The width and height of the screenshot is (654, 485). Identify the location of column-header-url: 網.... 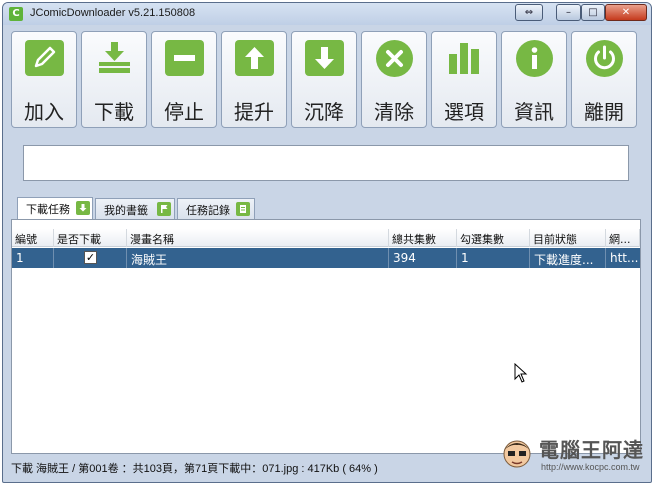
(623, 238).